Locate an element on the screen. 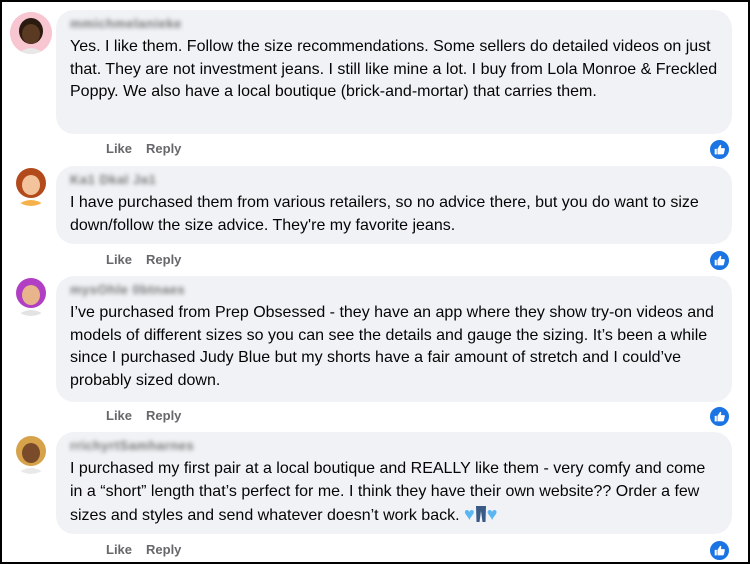  author-name: mmichmelanieke is located at coordinates (140, 26).